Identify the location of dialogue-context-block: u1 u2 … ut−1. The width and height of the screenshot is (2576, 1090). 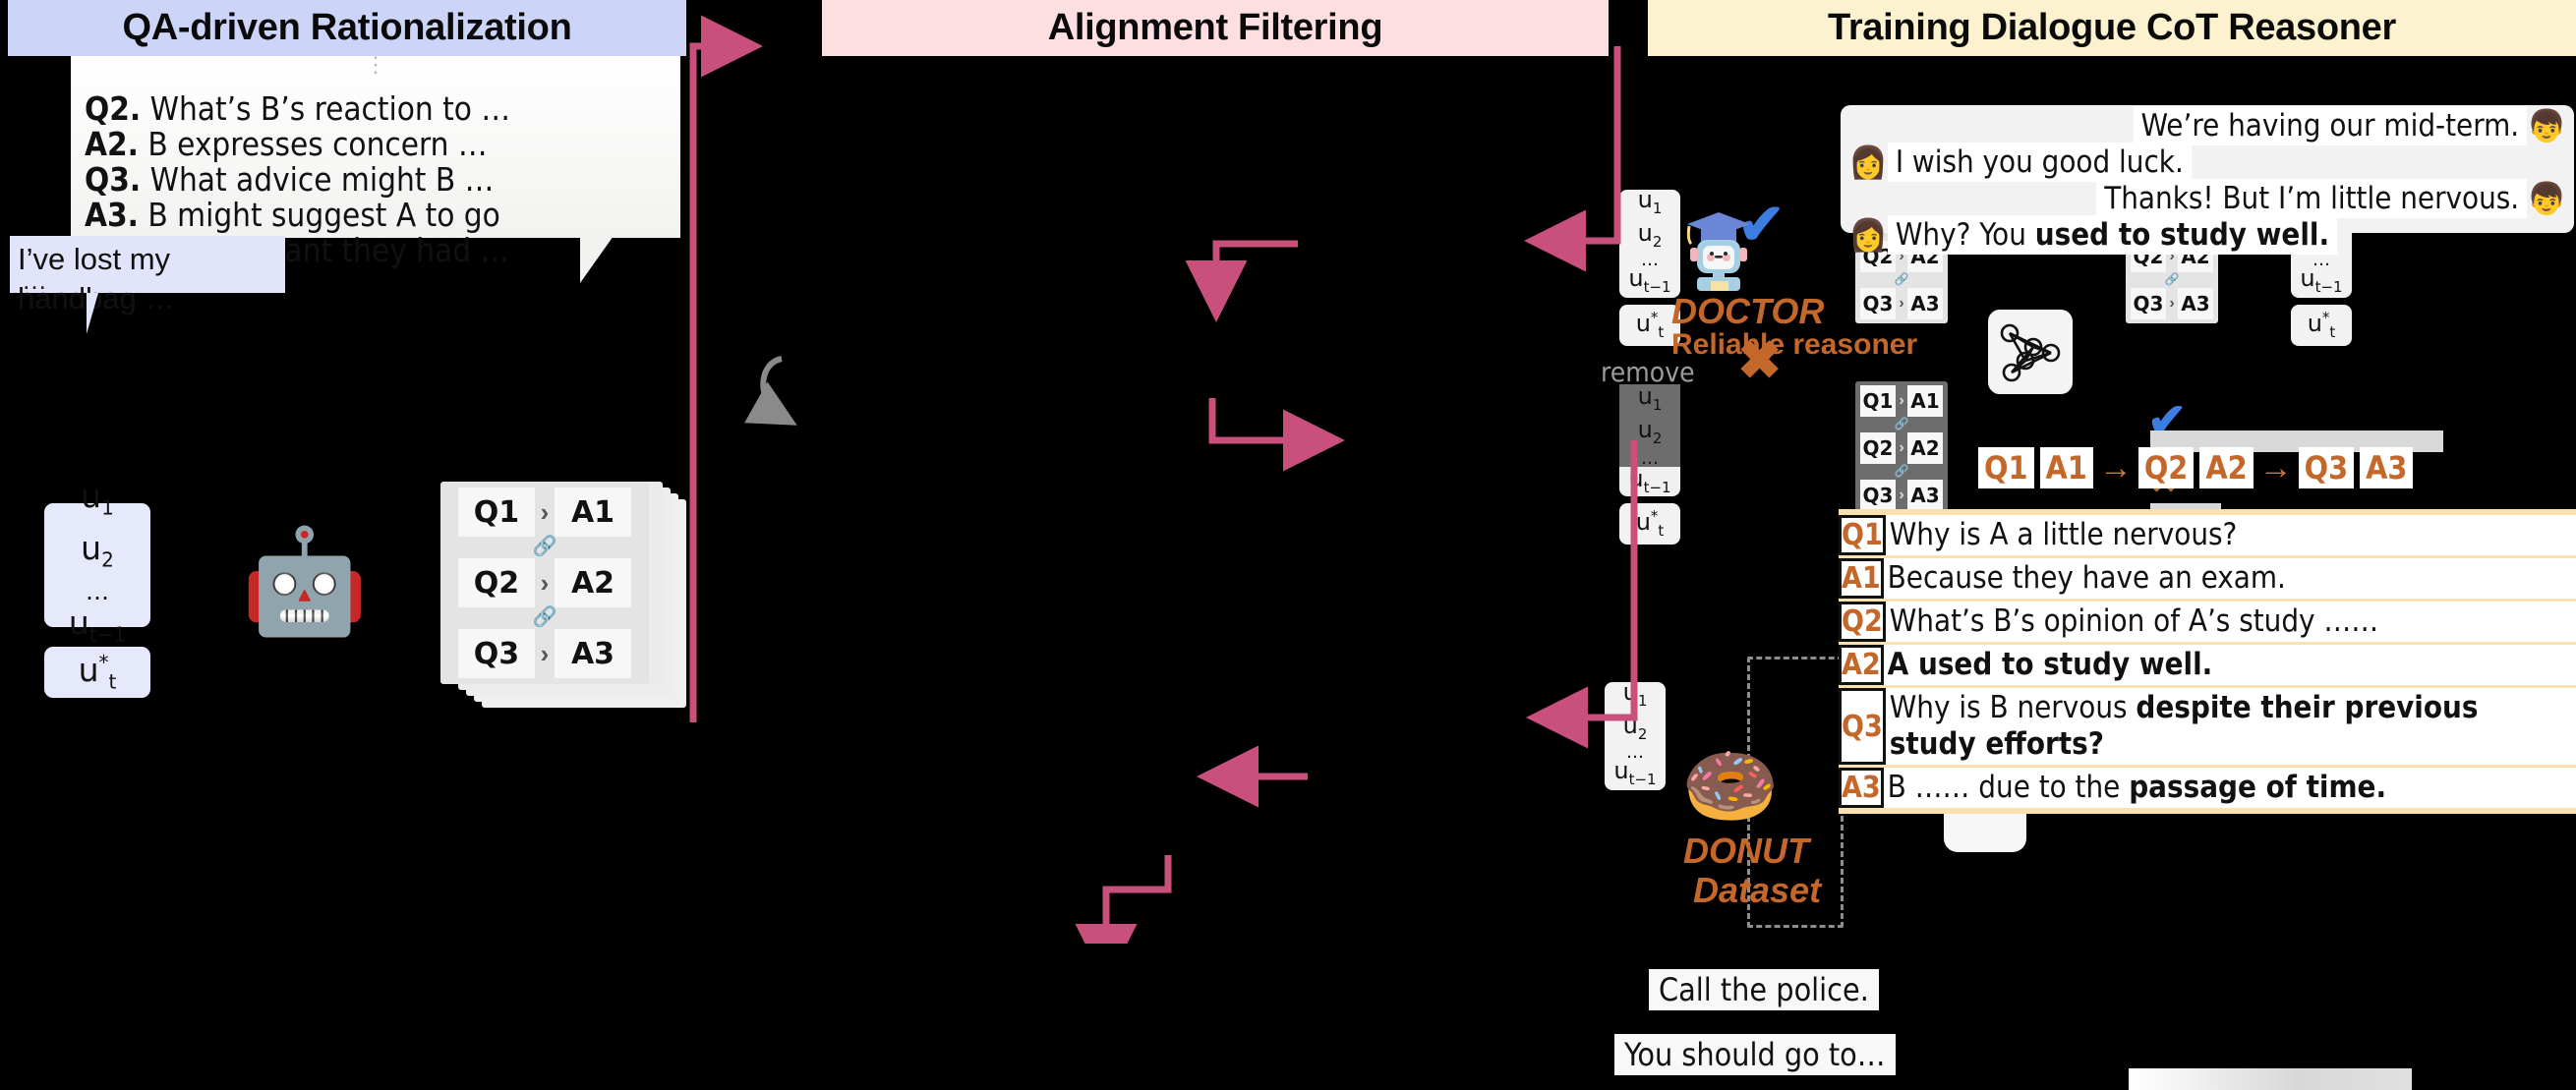
(97, 563).